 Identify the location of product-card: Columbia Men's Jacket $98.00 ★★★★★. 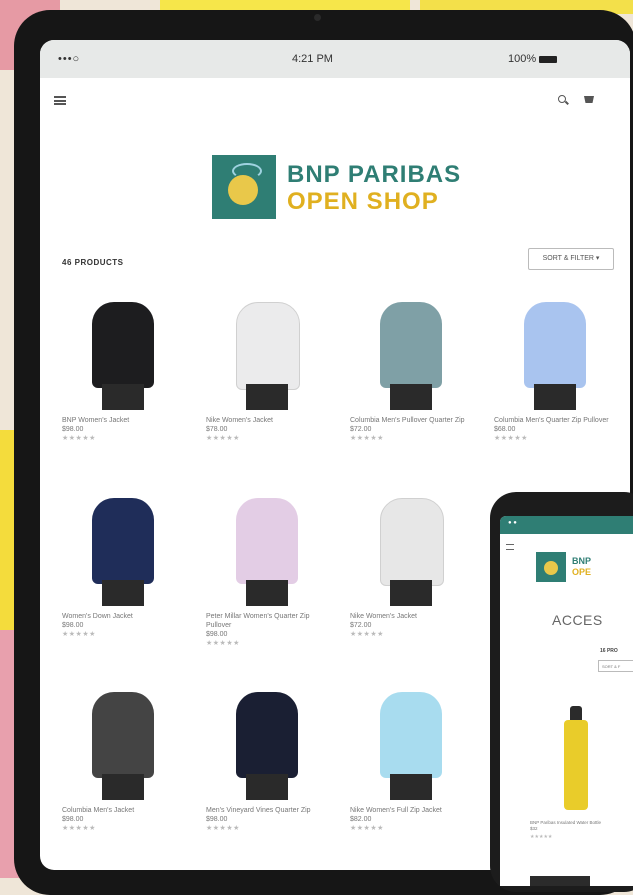
(127, 760).